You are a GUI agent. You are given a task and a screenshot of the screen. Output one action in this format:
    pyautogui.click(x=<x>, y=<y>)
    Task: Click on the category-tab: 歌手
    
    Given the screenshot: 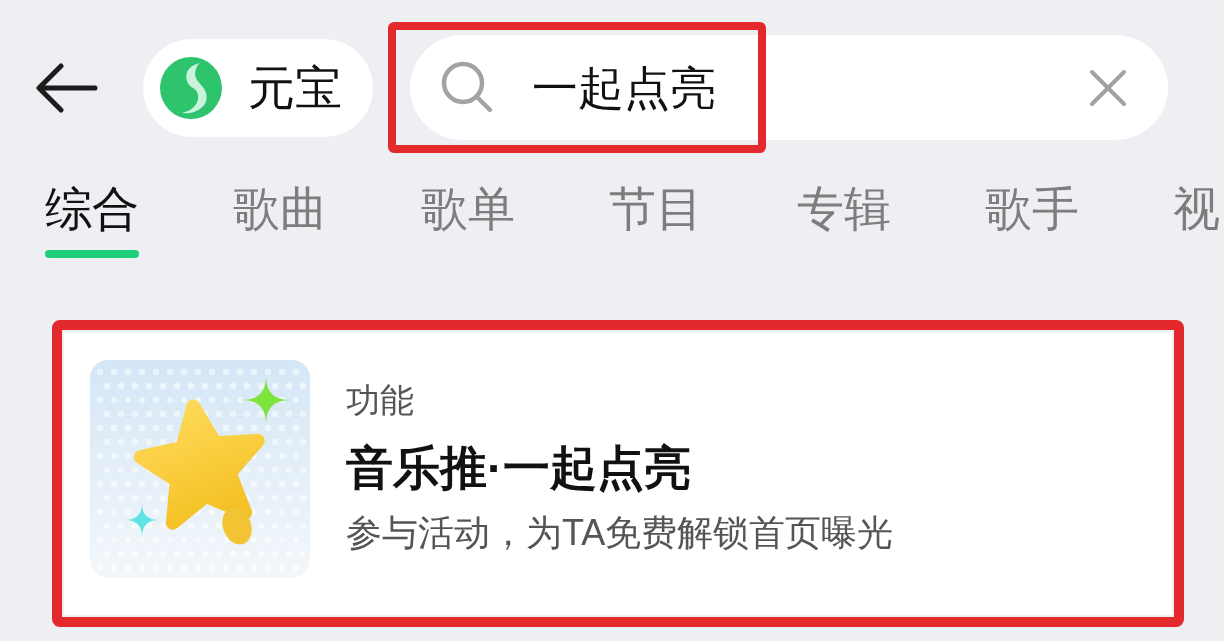 What is the action you would take?
    pyautogui.click(x=1032, y=221)
    